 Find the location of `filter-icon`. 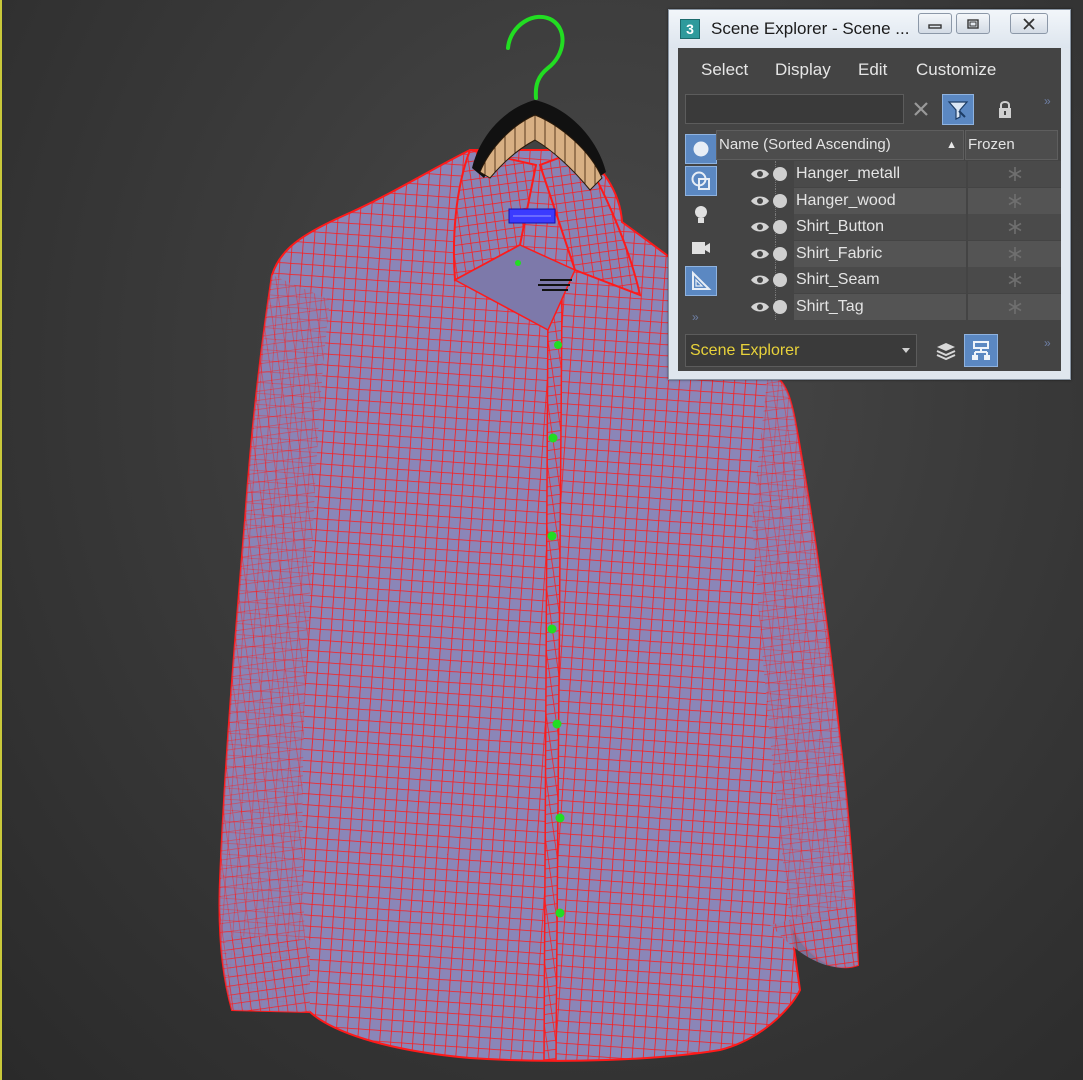

filter-icon is located at coordinates (958, 110).